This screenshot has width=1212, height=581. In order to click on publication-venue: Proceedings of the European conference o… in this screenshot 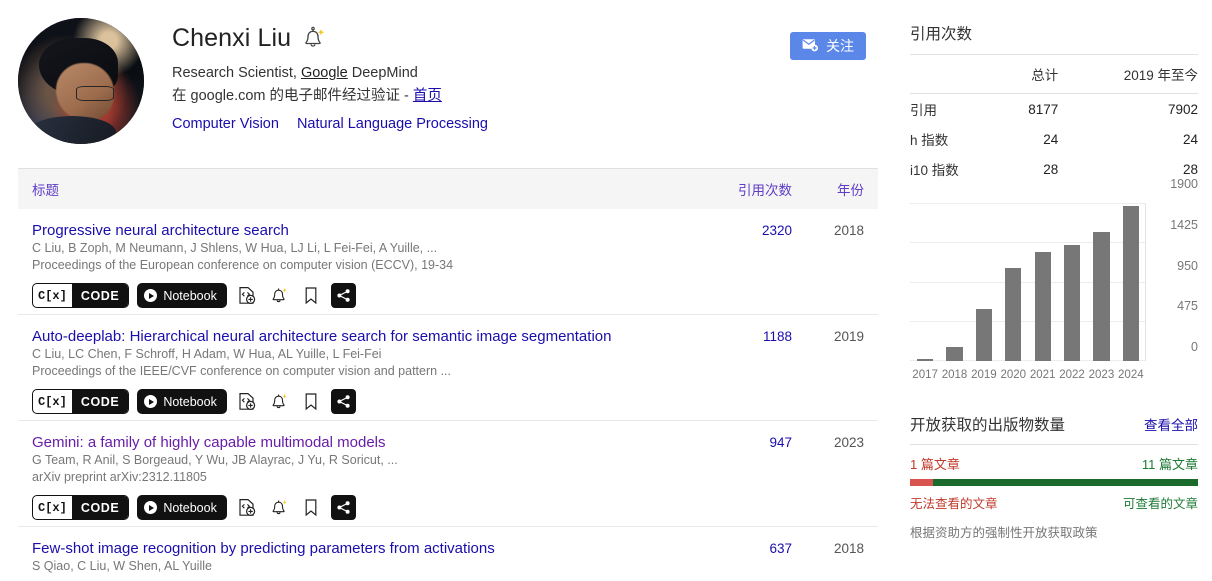, I will do `click(243, 265)`.